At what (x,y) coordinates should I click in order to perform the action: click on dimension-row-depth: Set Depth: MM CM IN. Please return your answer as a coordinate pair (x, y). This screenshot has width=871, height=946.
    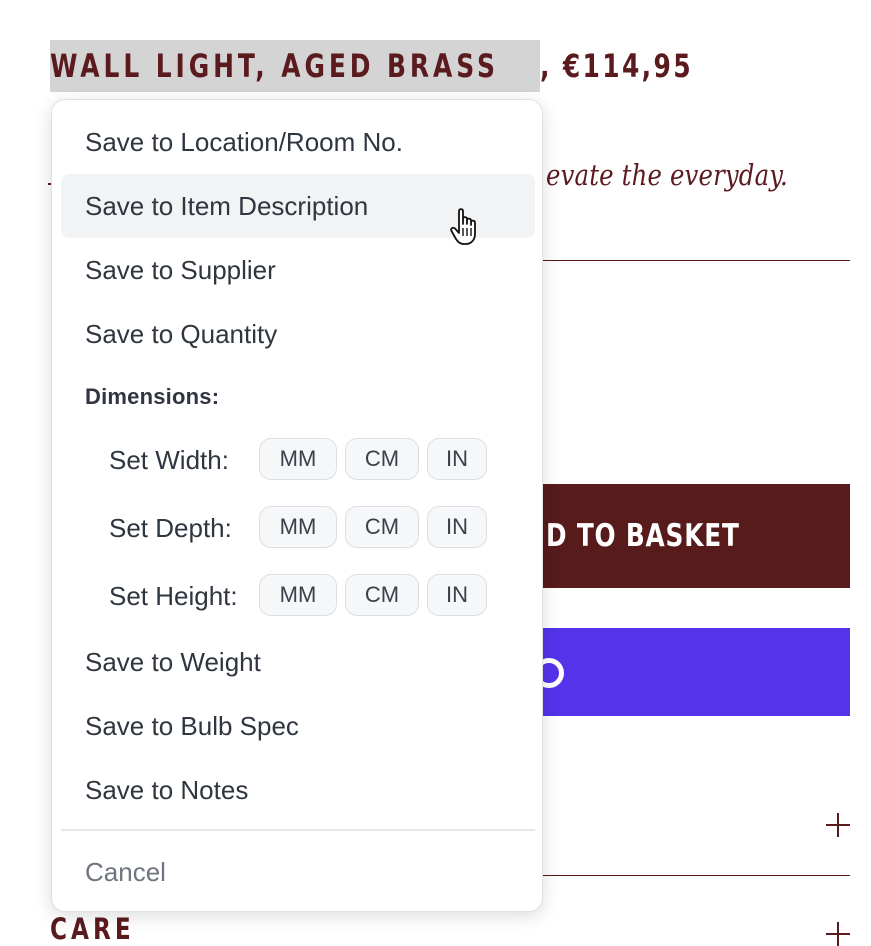
    Looking at the image, I should click on (298, 528).